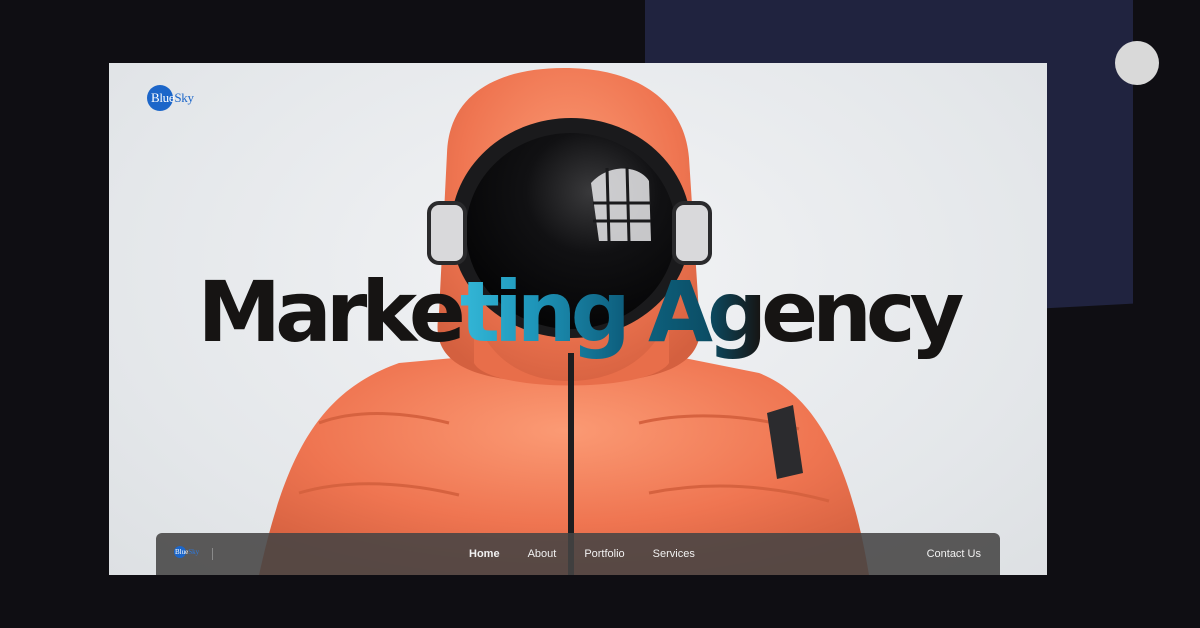 The width and height of the screenshot is (1200, 628). I want to click on hero-headline: Marketing Agency, so click(578, 312).